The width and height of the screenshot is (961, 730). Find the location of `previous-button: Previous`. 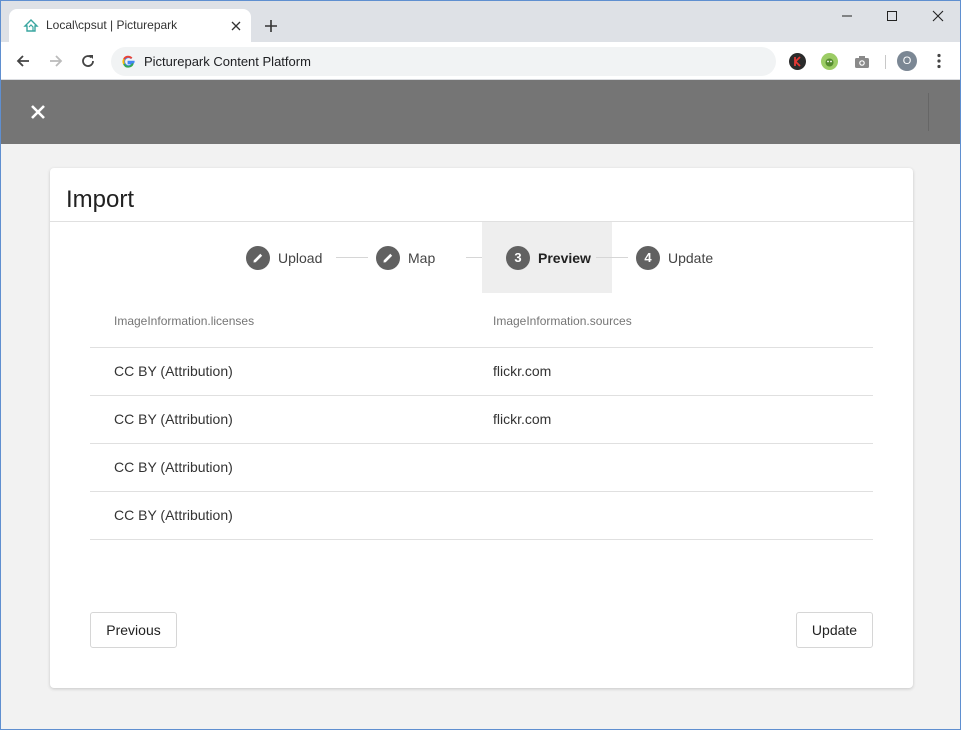

previous-button: Previous is located at coordinates (133, 630).